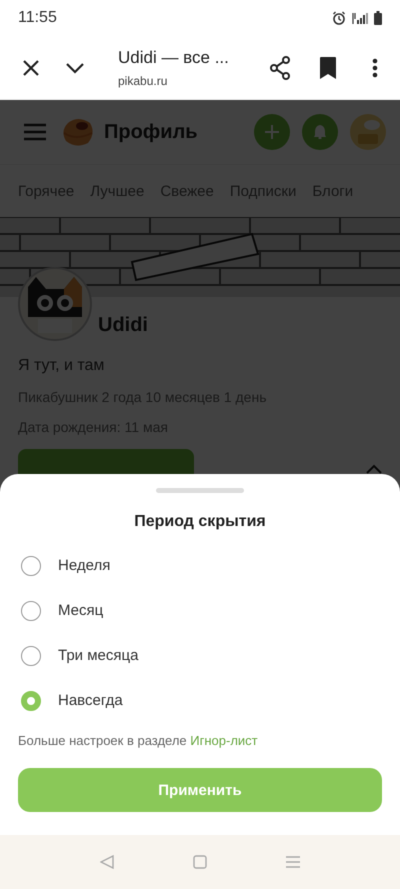  I want to click on period-option: Месяц, so click(200, 610).